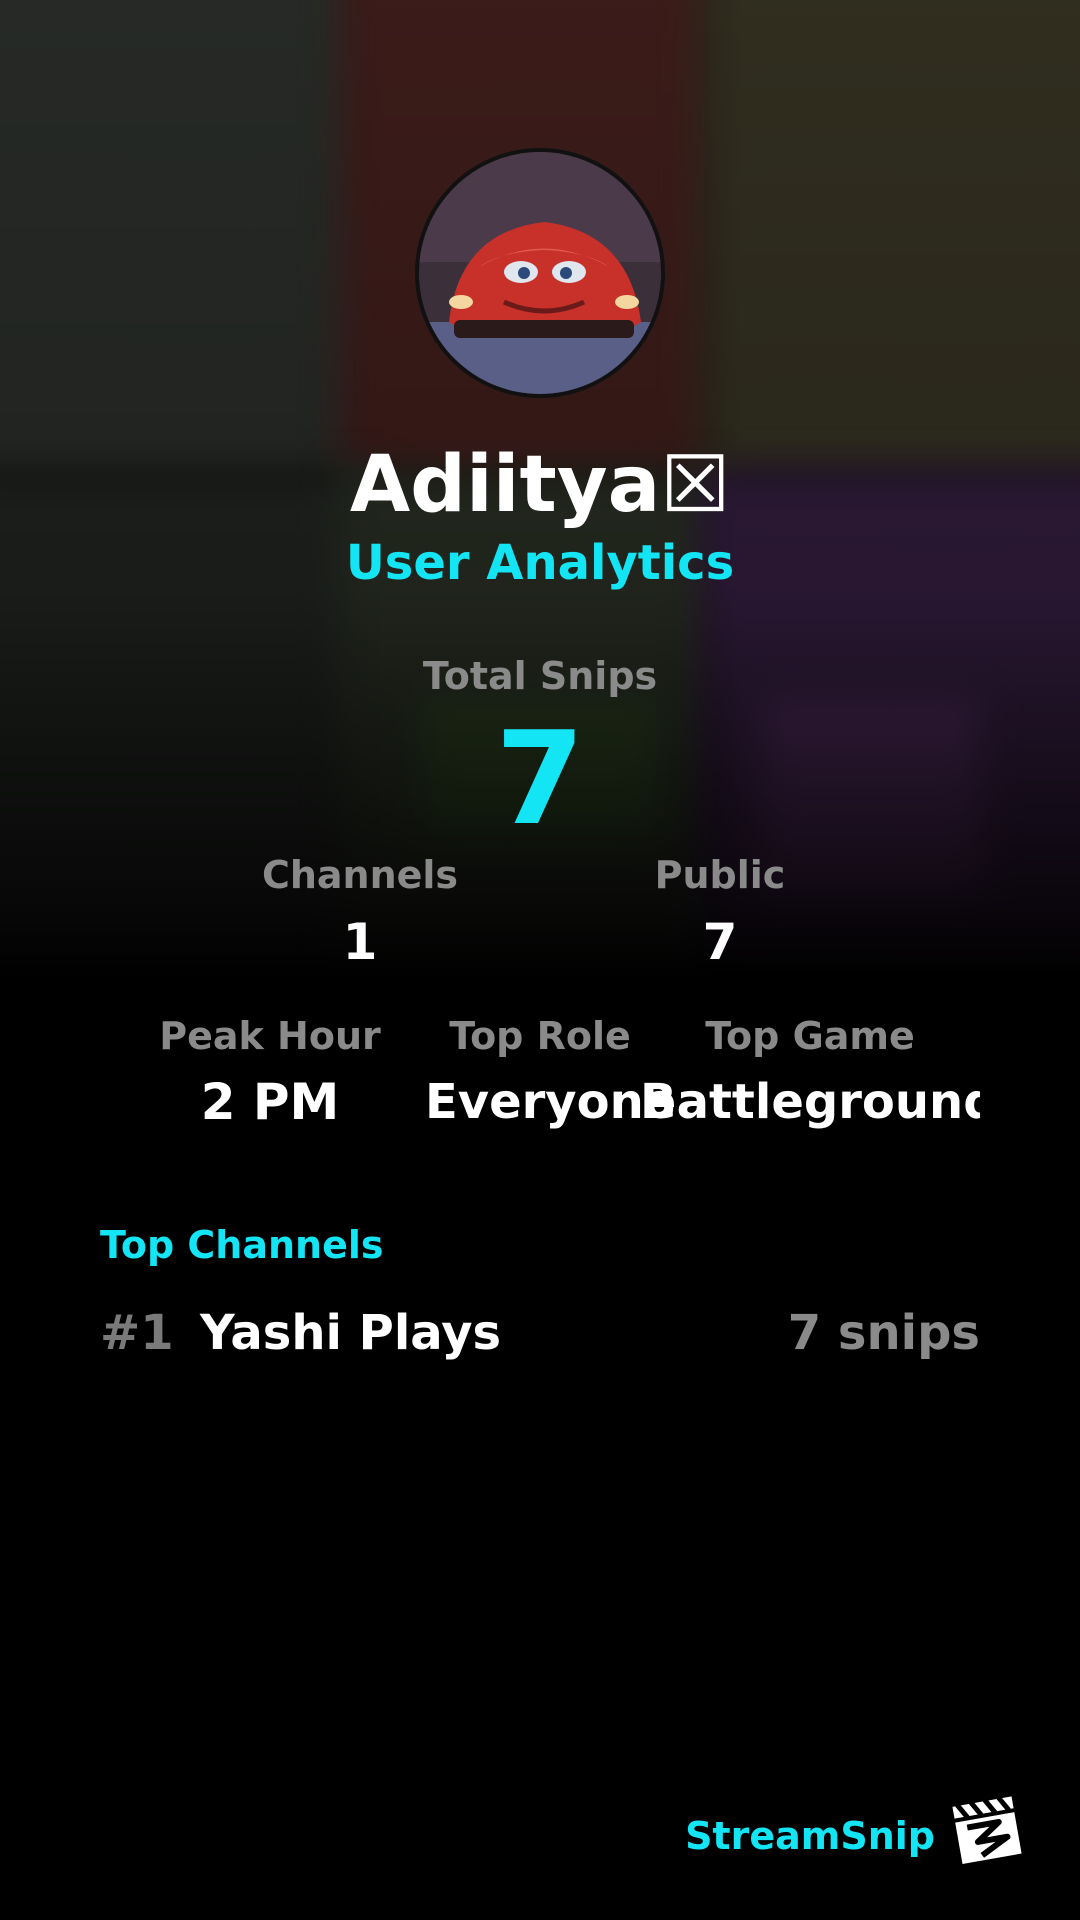 This screenshot has height=1920, width=1080. I want to click on avatar, so click(540, 273).